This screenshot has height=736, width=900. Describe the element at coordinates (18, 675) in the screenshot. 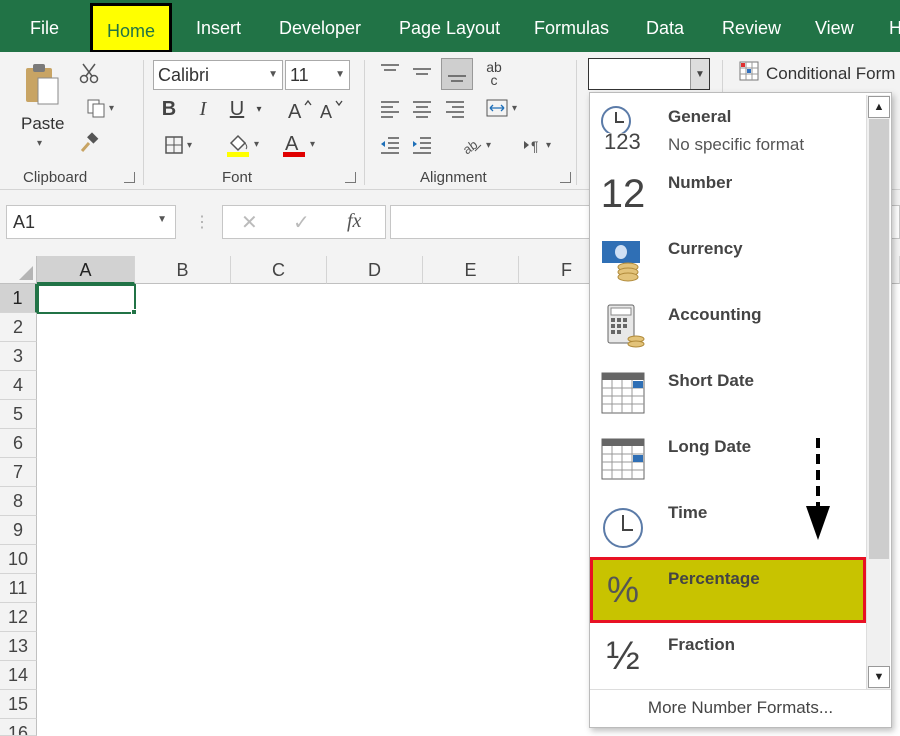

I see `row-header-14: 14` at that location.